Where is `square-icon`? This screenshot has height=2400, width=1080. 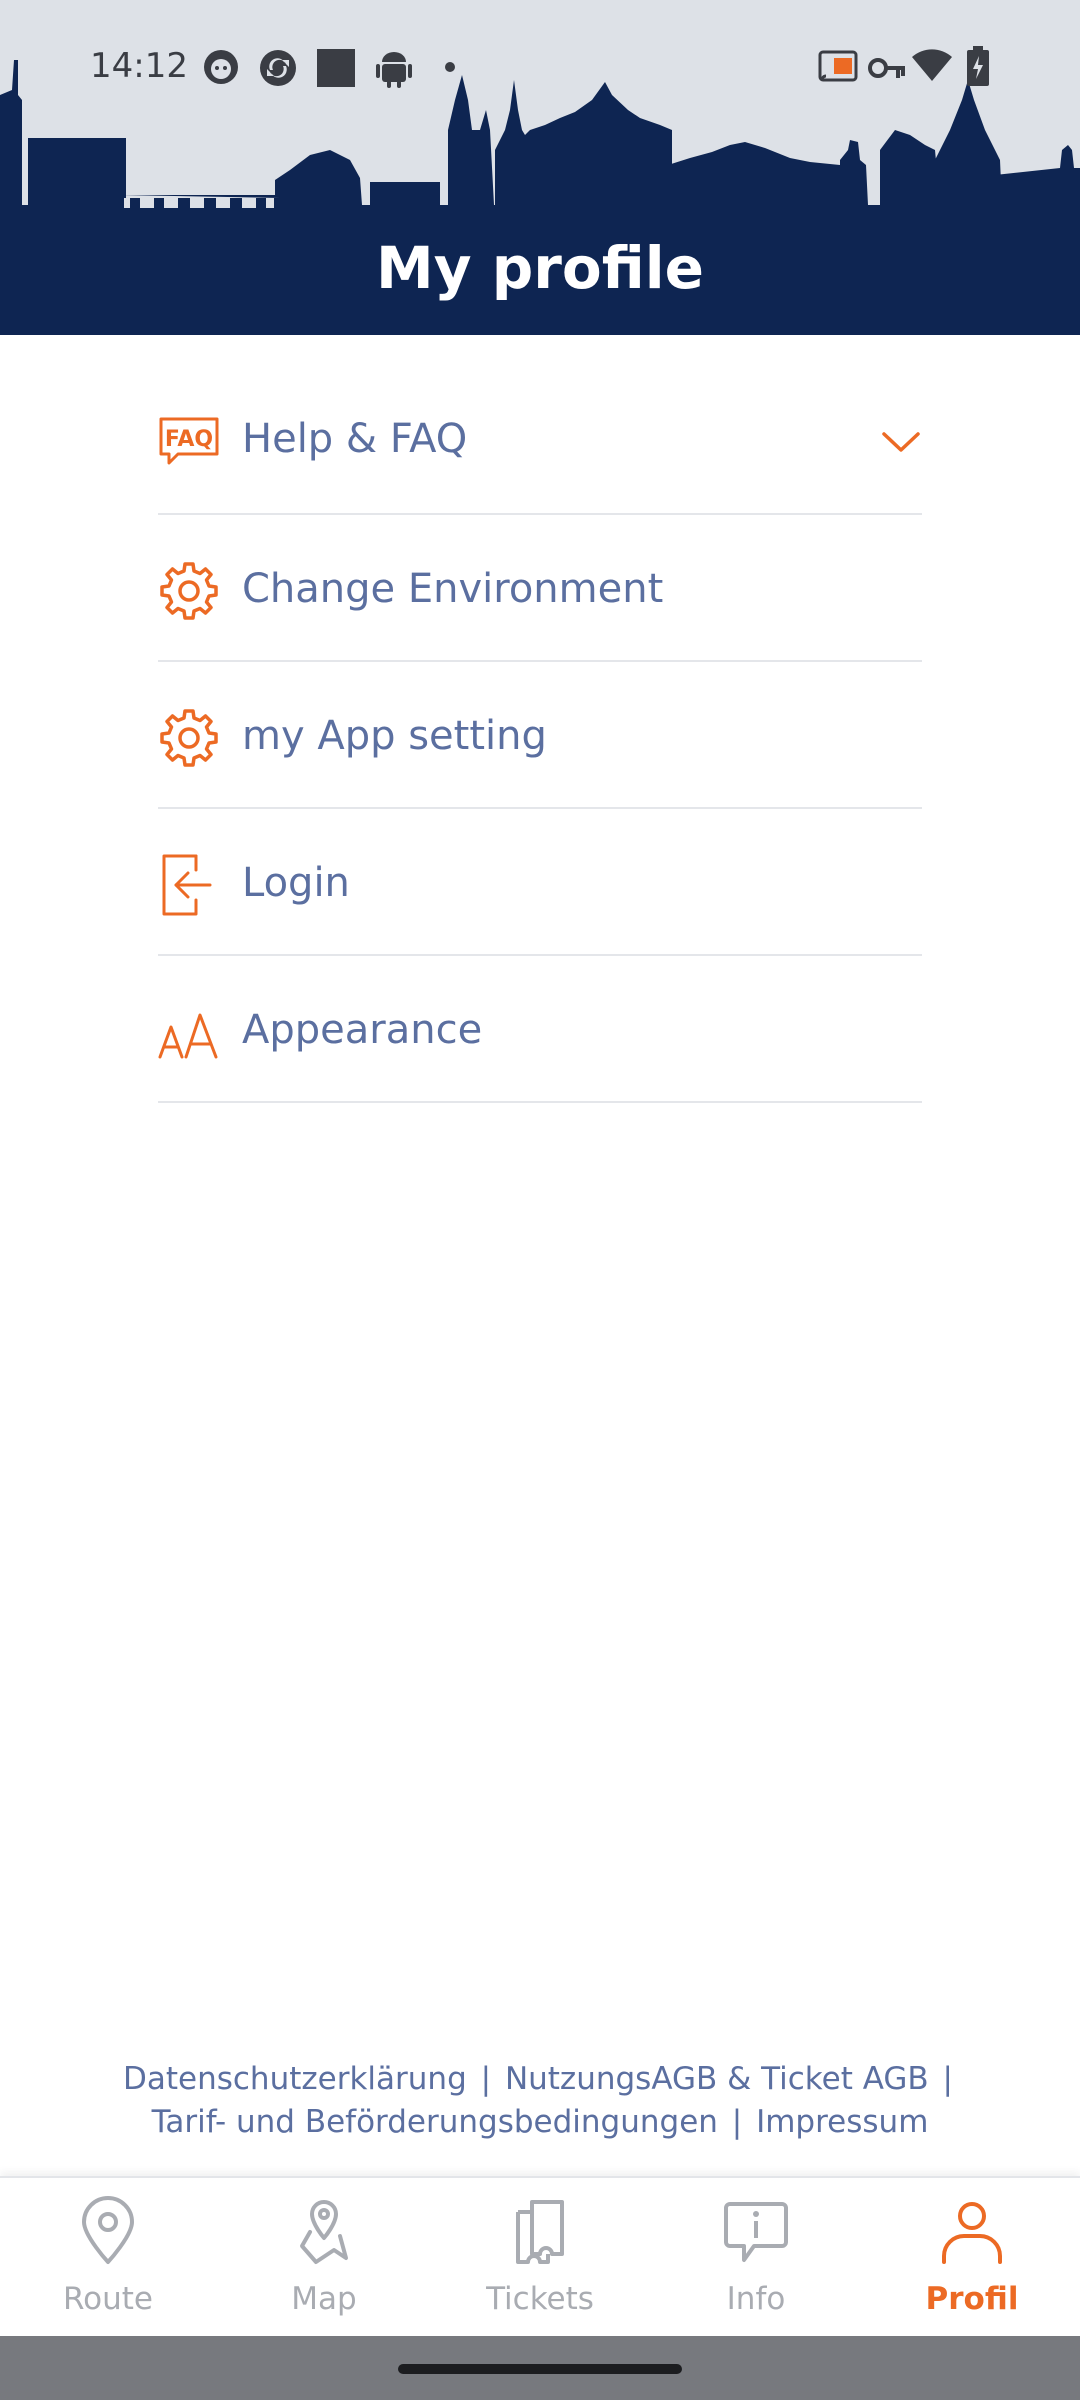 square-icon is located at coordinates (336, 68).